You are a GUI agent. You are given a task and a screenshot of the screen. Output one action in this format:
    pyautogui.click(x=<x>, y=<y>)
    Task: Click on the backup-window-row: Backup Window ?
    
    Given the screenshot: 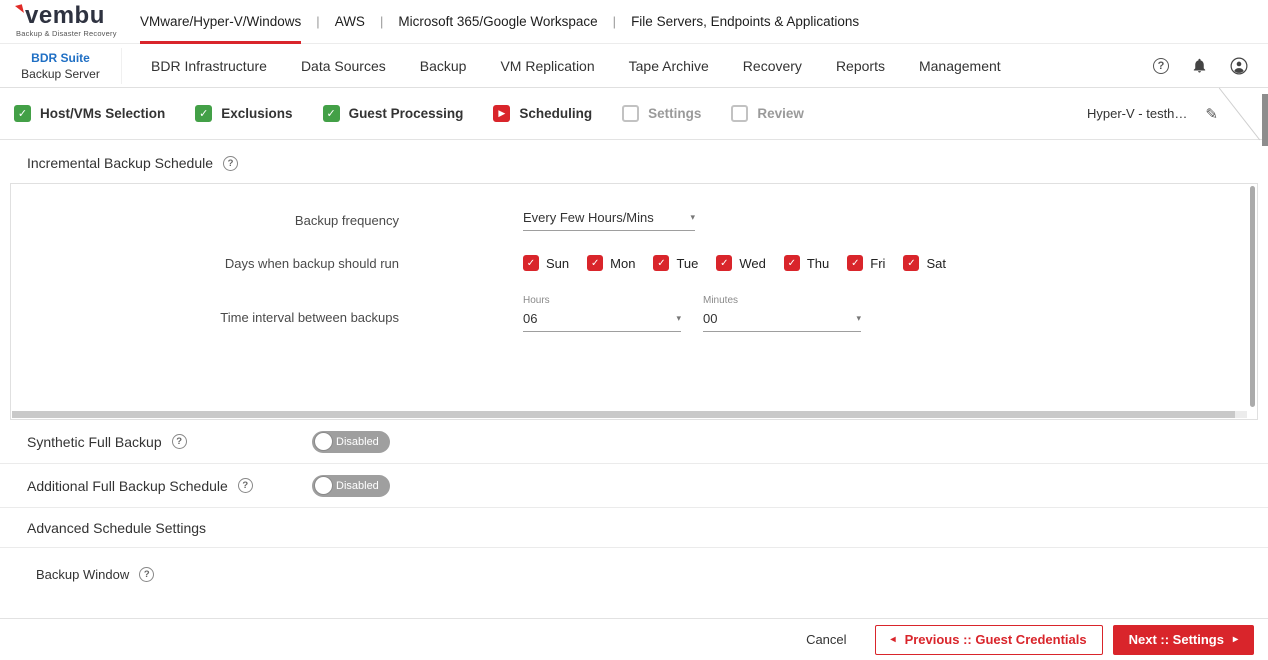 What is the action you would take?
    pyautogui.click(x=634, y=565)
    